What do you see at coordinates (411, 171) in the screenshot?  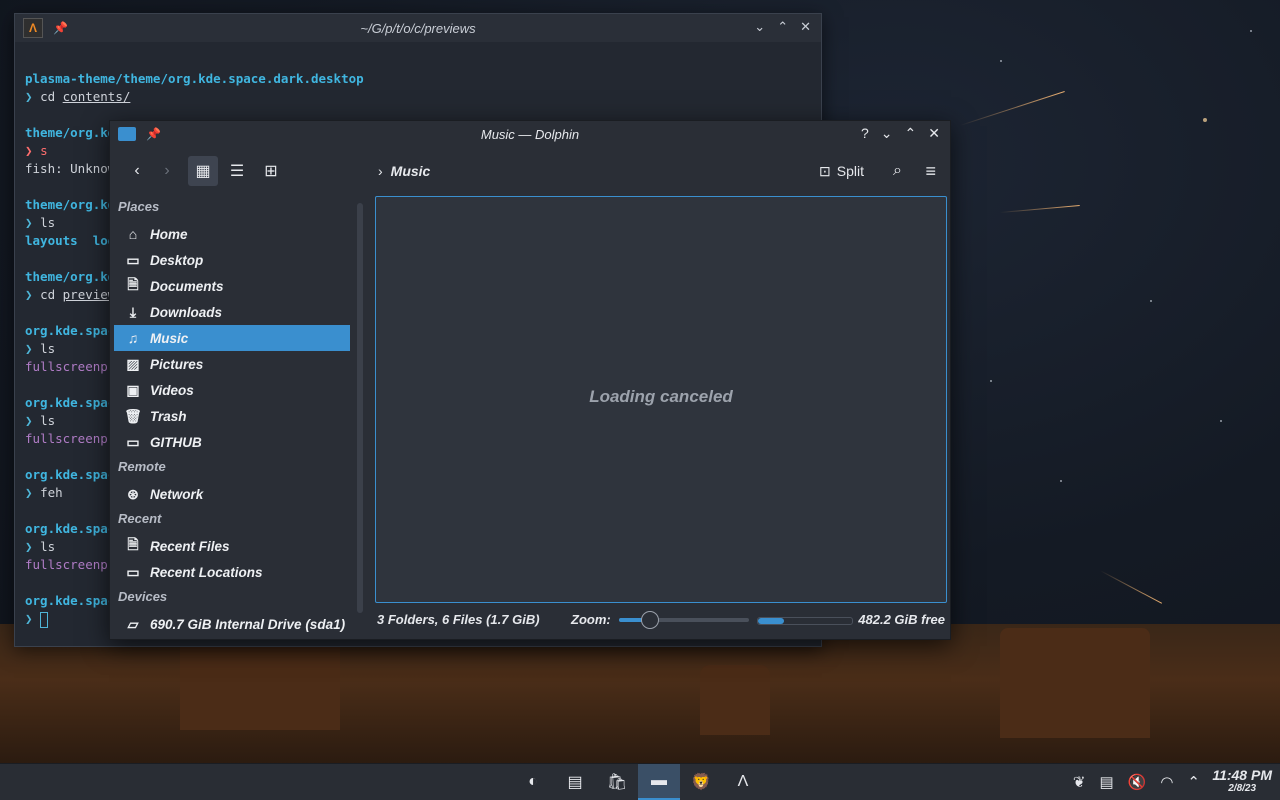 I see `breadcrumb-music: Music` at bounding box center [411, 171].